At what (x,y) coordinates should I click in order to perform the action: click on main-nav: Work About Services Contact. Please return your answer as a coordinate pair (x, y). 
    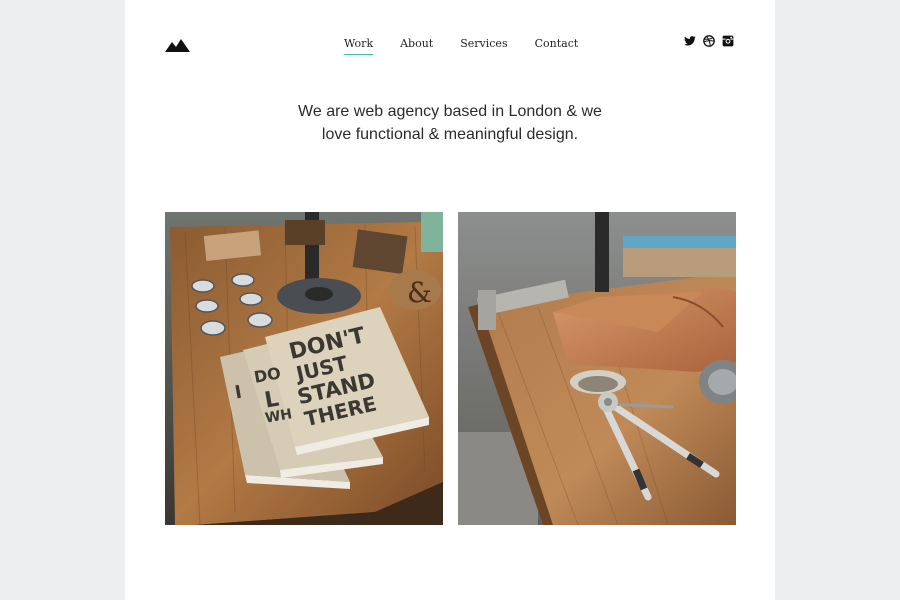
    Looking at the image, I should click on (474, 46).